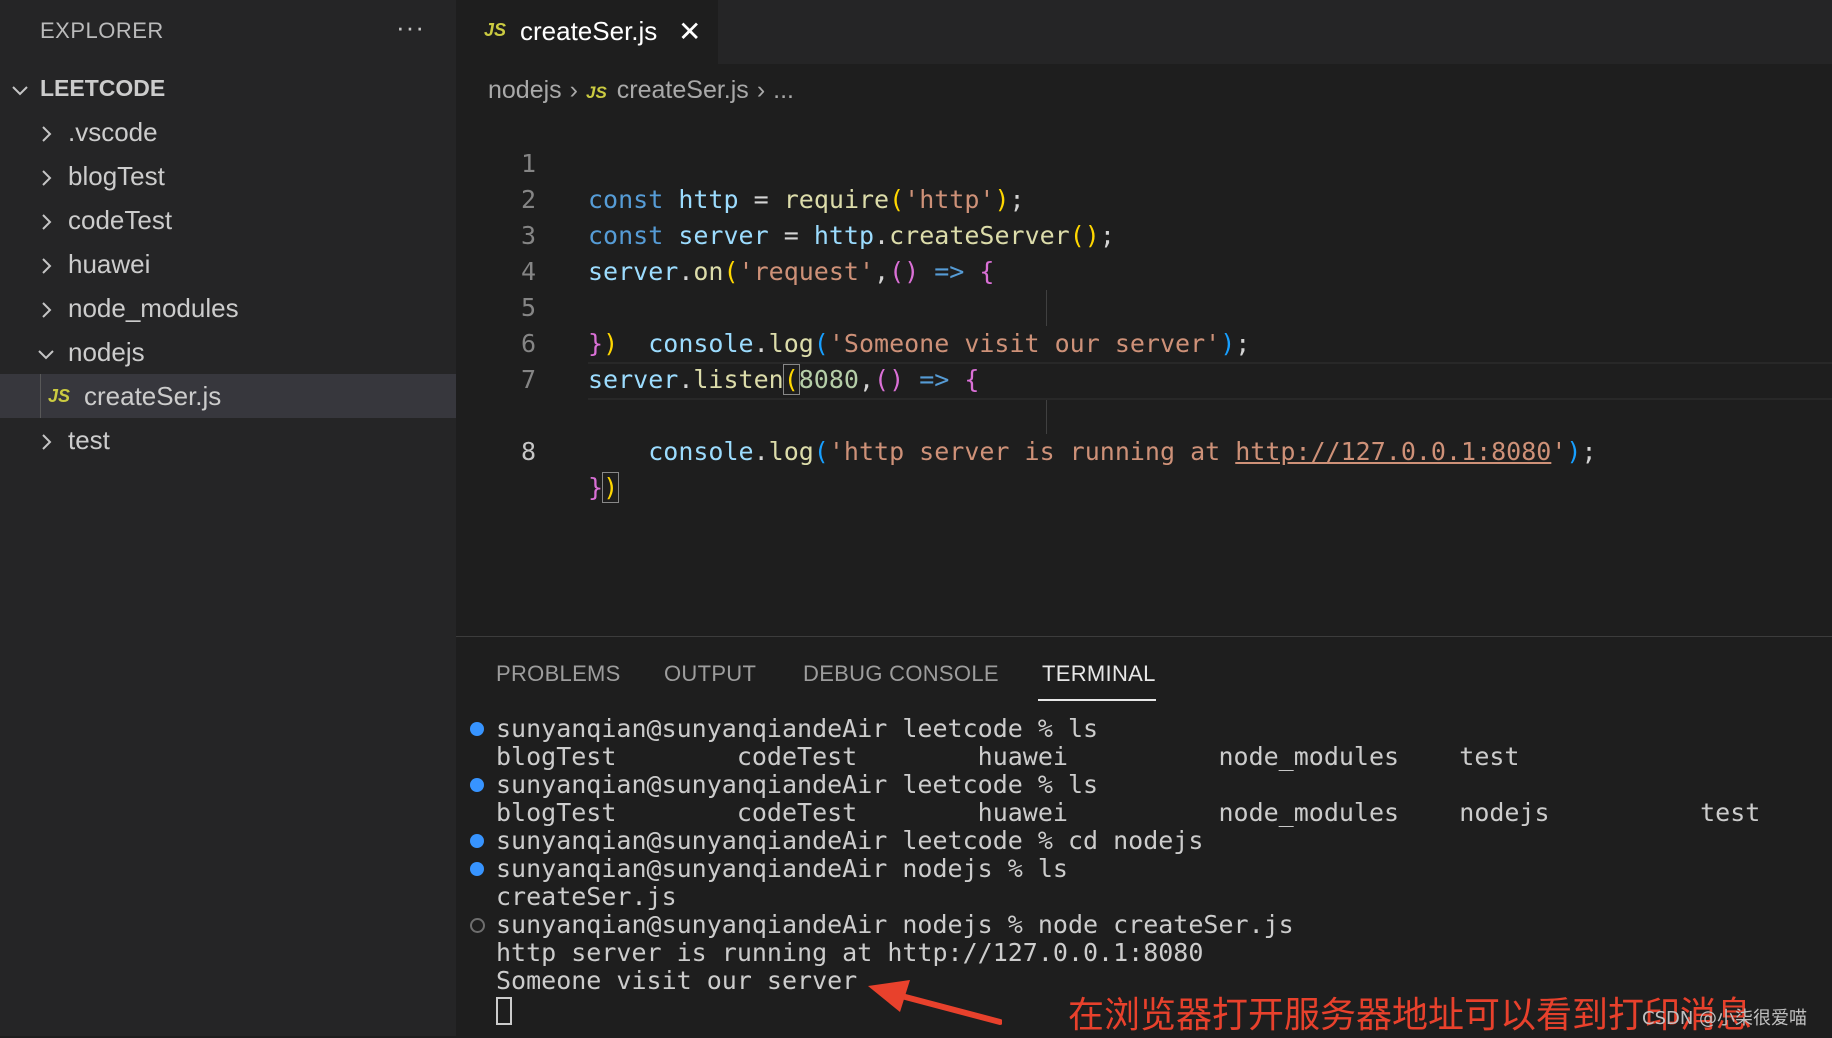 The height and width of the screenshot is (1038, 1832). What do you see at coordinates (153, 396) in the screenshot?
I see `tree-item-label: createSer.js` at bounding box center [153, 396].